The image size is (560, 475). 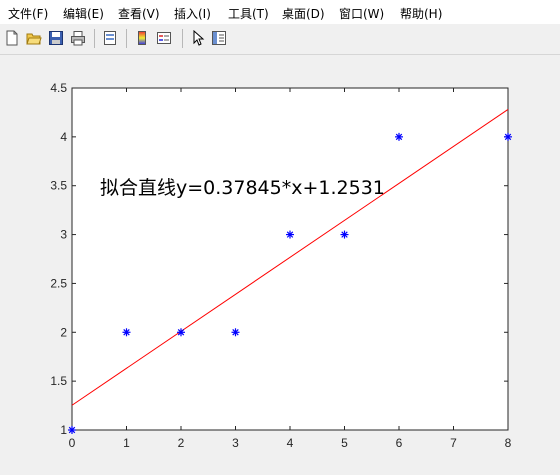 What do you see at coordinates (142, 38) in the screenshot?
I see `colorbar-icon` at bounding box center [142, 38].